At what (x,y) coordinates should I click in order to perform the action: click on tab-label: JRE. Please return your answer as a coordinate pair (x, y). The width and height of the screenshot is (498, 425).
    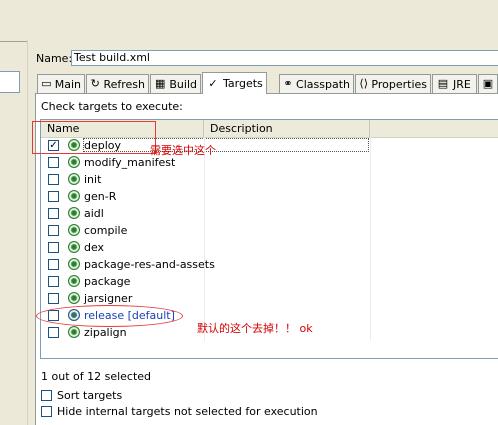
    Looking at the image, I should click on (462, 84).